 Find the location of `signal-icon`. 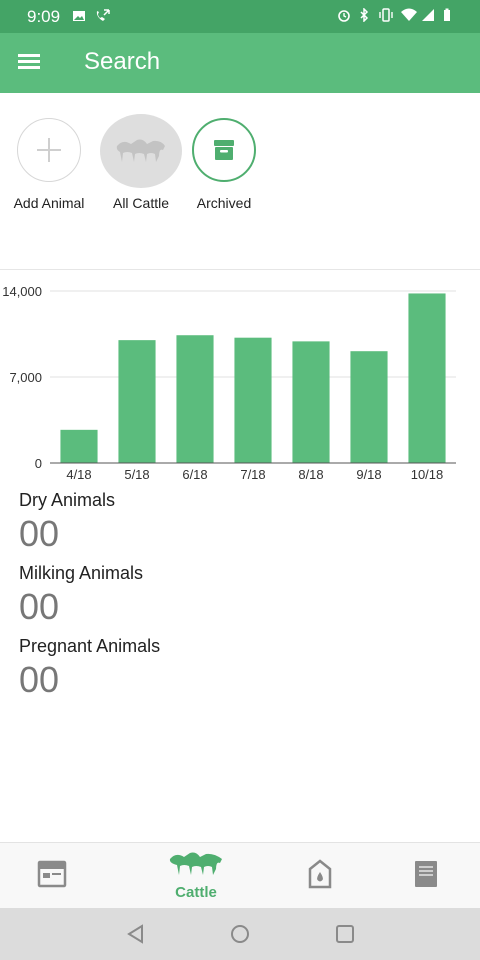

signal-icon is located at coordinates (428, 15).